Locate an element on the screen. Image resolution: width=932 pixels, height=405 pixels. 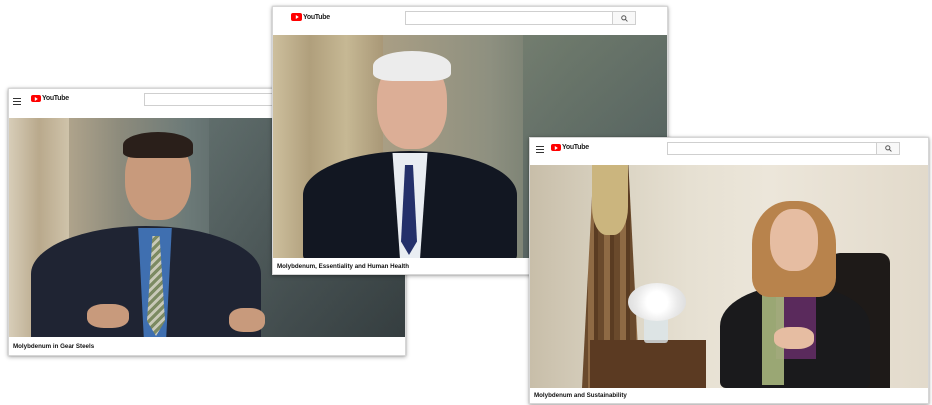
flower-bouquet is located at coordinates (657, 302).